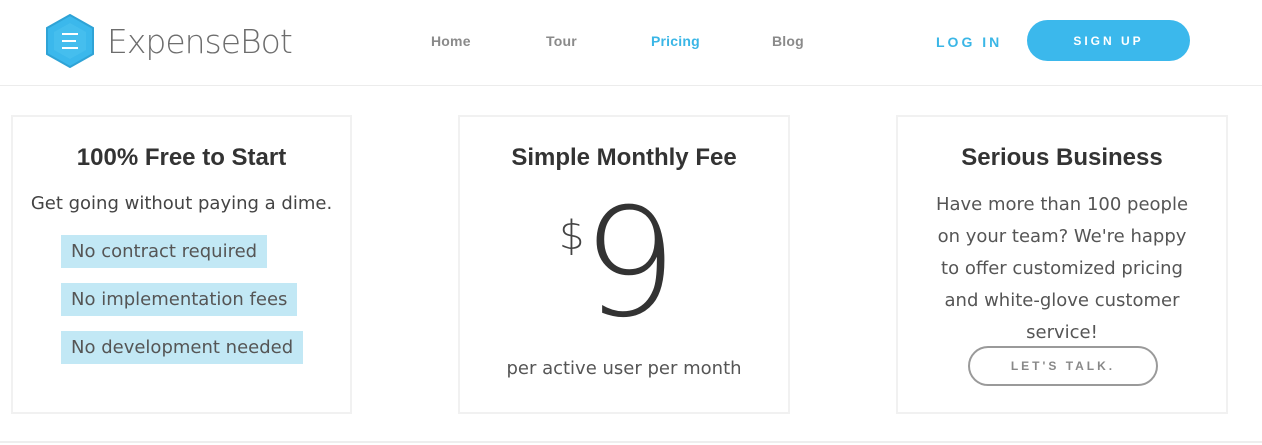  Describe the element at coordinates (630, 264) in the screenshot. I see `price-amount: 9` at that location.